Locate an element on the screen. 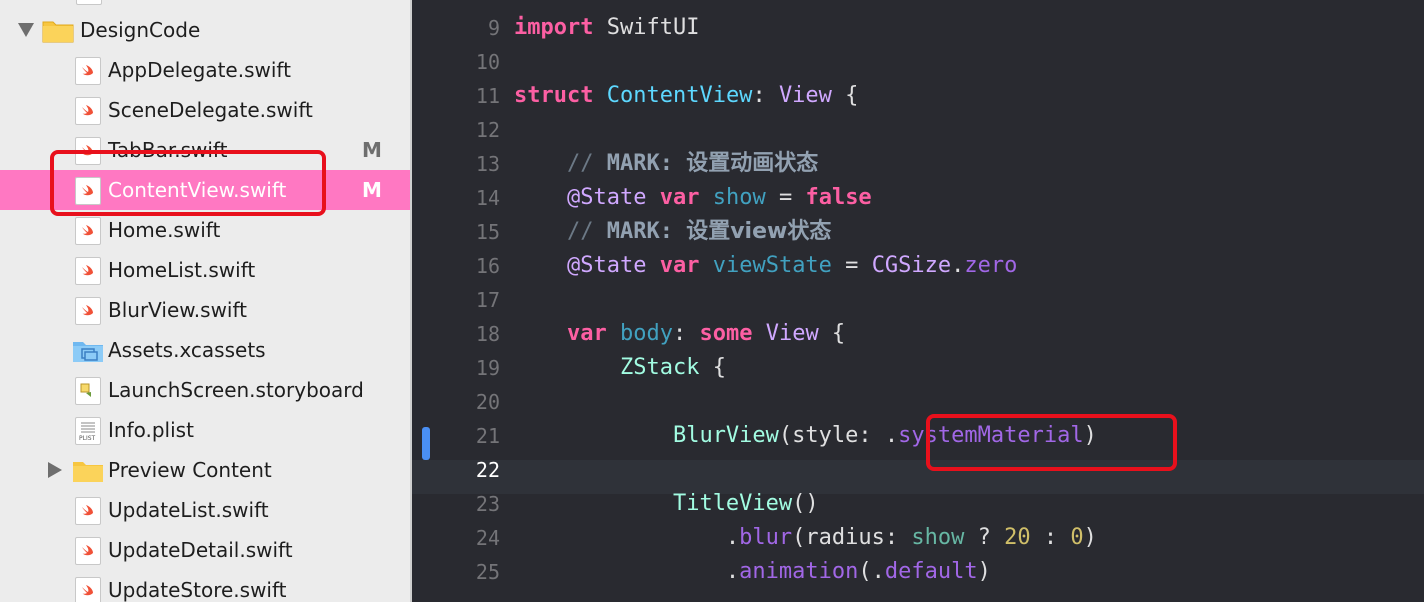  code-token: (style: is located at coordinates (831, 435).